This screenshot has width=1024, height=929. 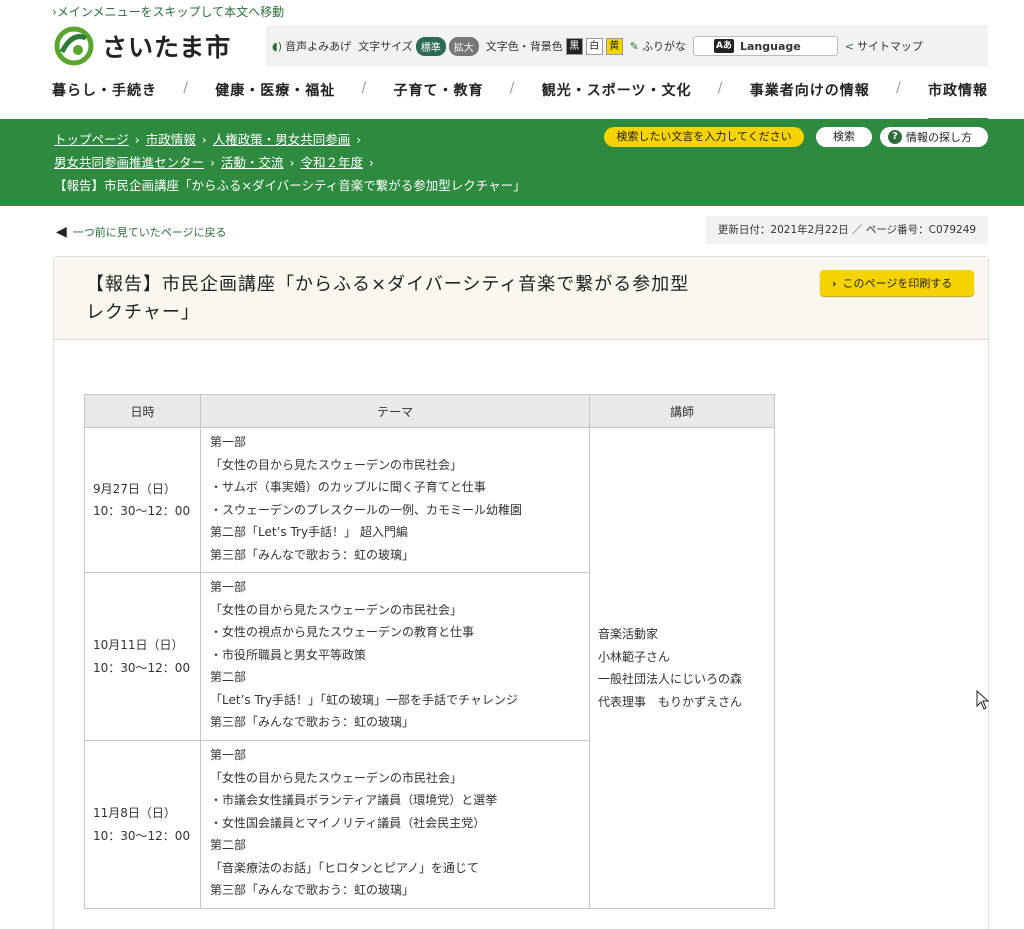 What do you see at coordinates (318, 46) in the screenshot?
I see `voice-reader-label: 音声よみあげ` at bounding box center [318, 46].